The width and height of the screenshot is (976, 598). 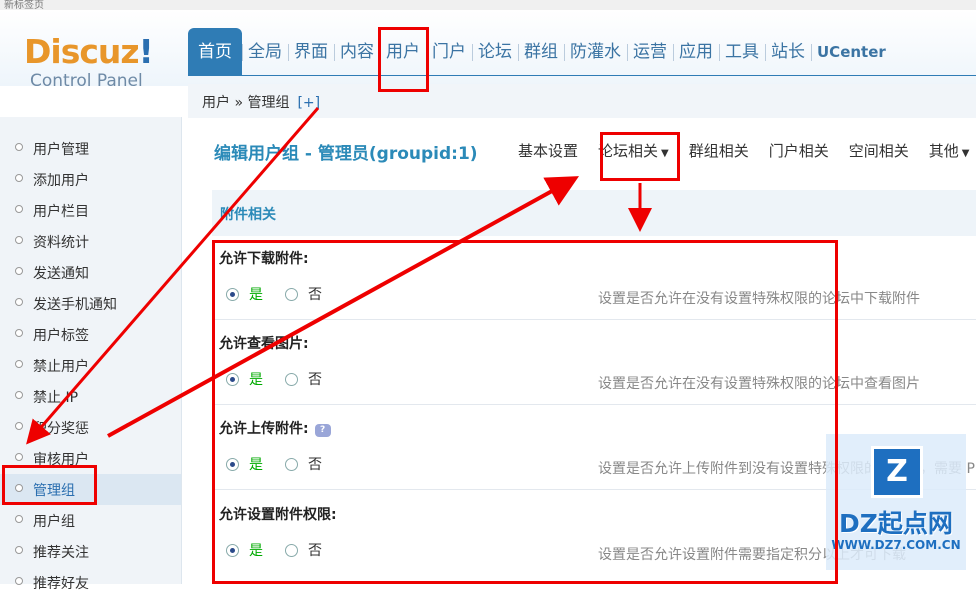 I want to click on breadcrumb: 用户 » 管理组 [+], so click(x=261, y=102).